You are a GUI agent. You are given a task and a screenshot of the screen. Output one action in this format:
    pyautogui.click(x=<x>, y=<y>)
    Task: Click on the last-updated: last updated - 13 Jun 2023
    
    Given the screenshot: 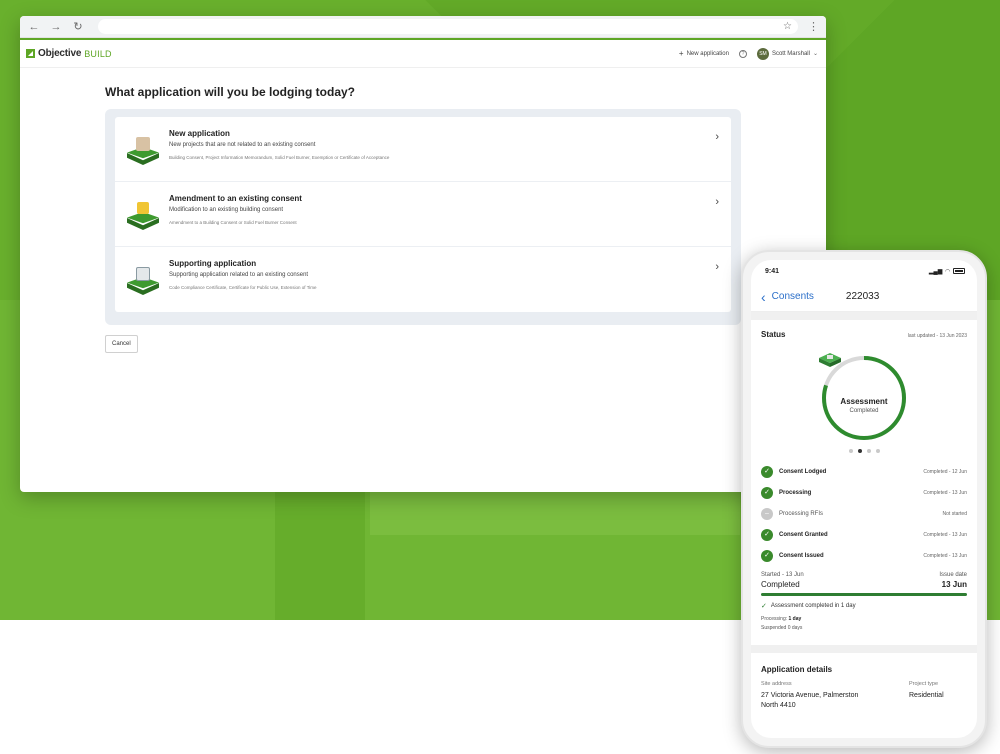 What is the action you would take?
    pyautogui.click(x=937, y=336)
    